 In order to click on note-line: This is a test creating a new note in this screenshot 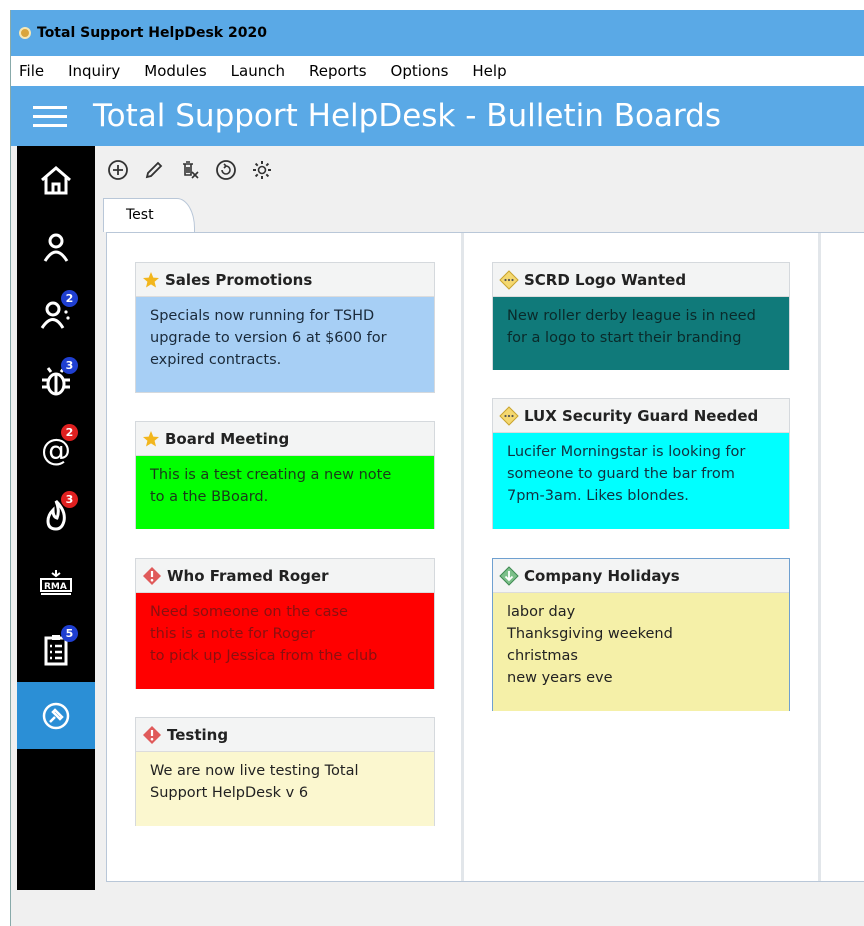, I will do `click(271, 475)`.